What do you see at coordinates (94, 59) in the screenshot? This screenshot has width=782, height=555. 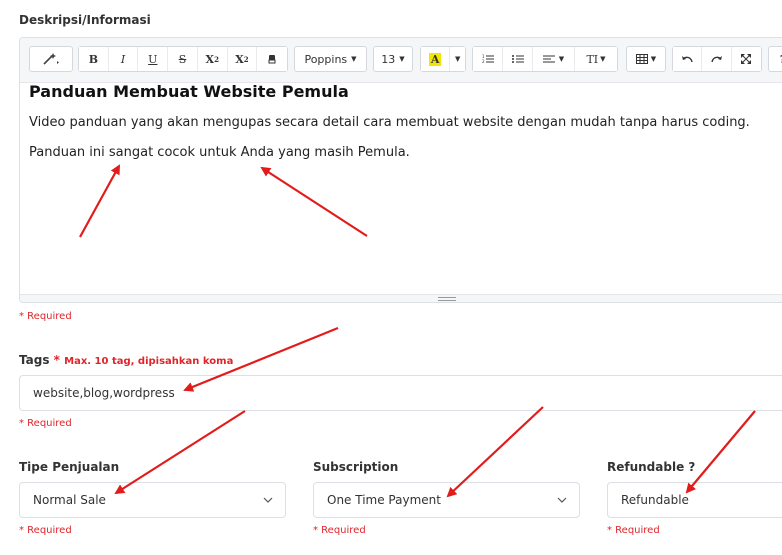 I see `bold-button: B` at bounding box center [94, 59].